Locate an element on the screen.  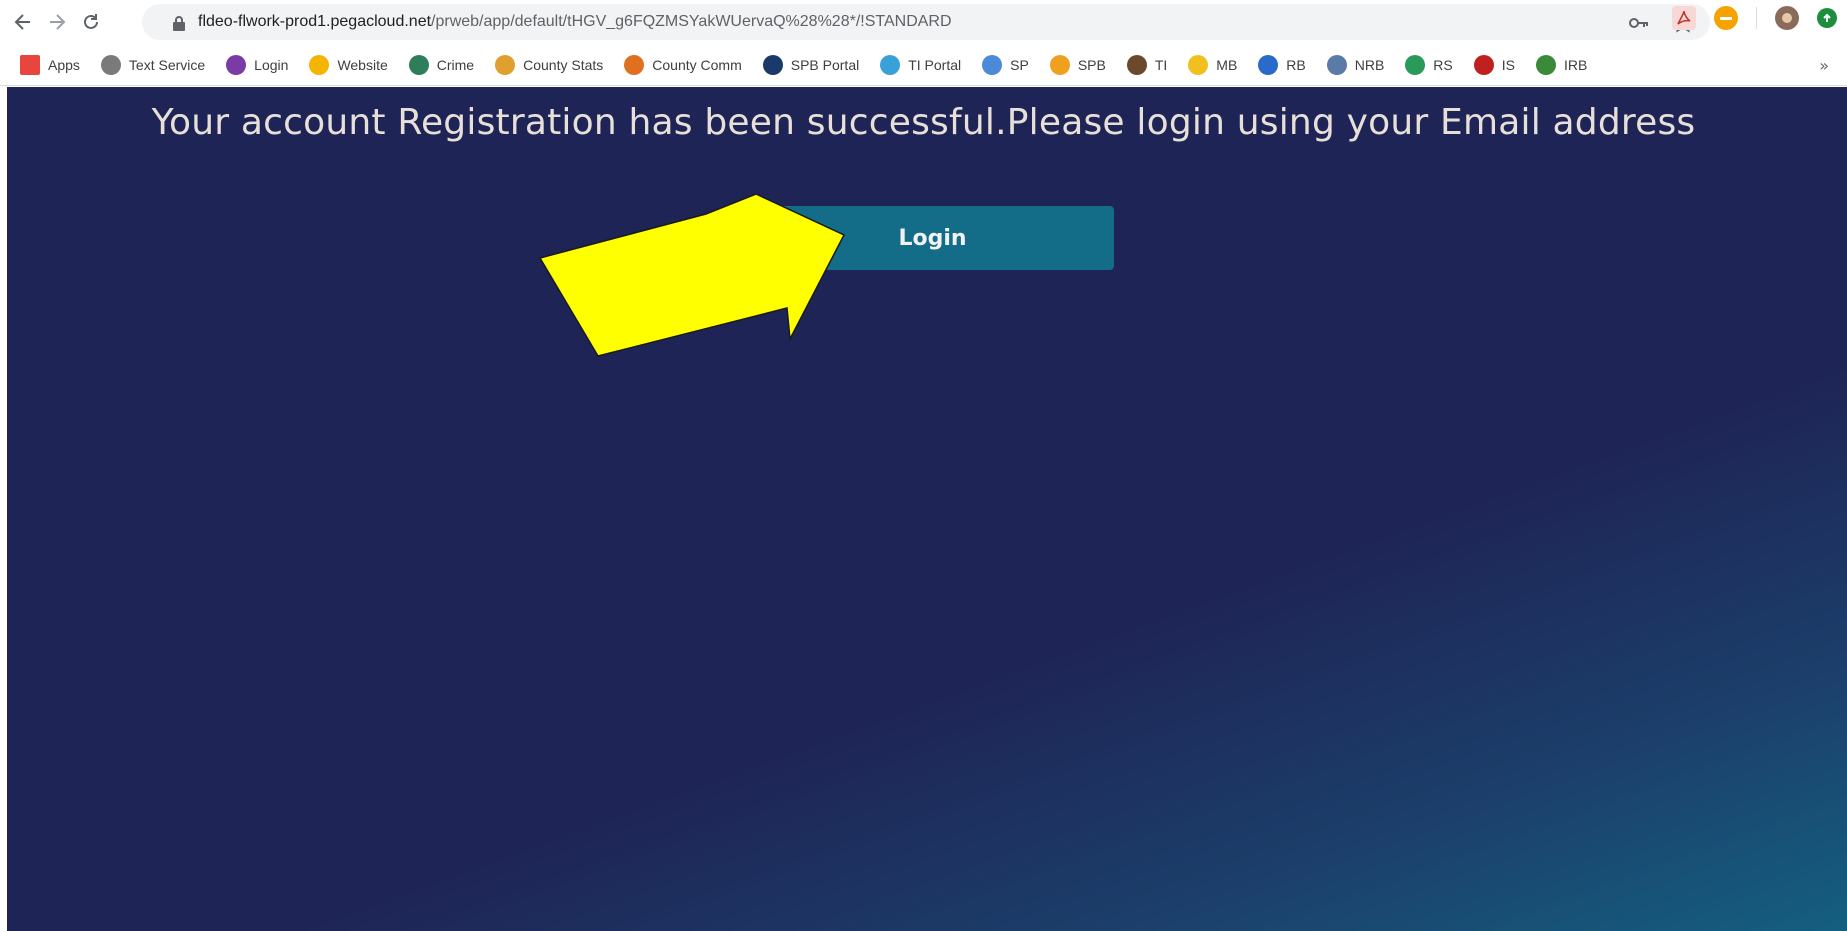
sp-icon is located at coordinates (992, 64).